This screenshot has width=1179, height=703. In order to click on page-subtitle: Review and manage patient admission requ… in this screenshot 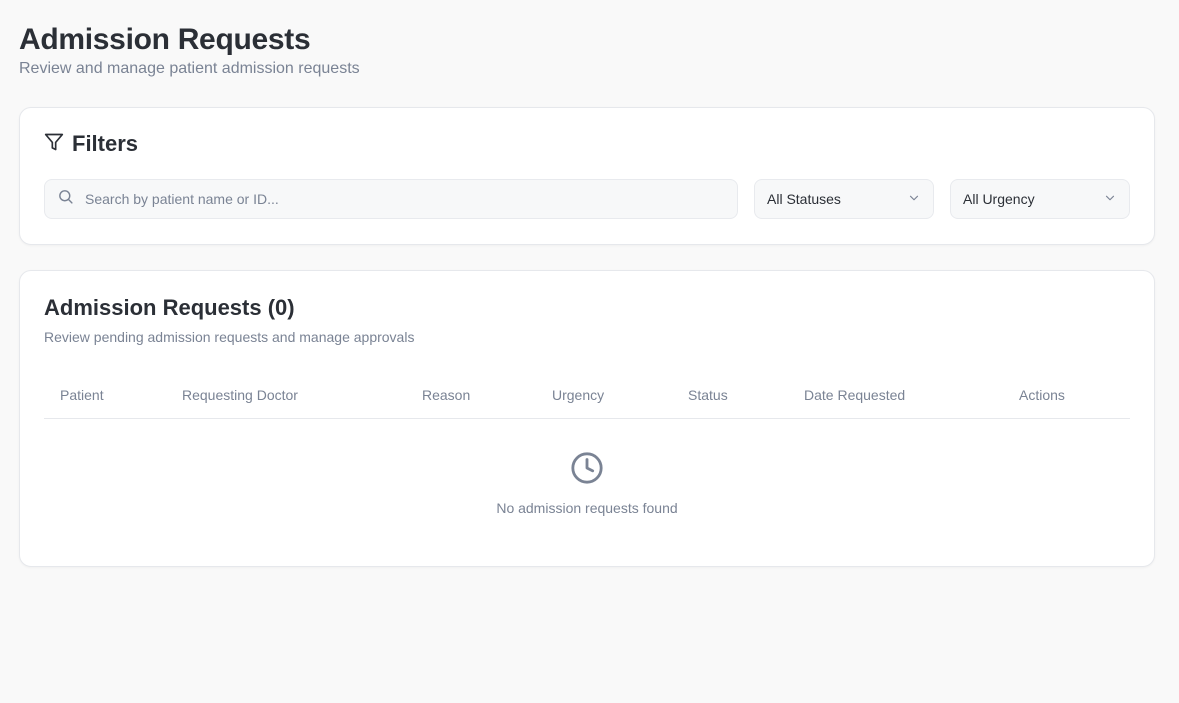, I will do `click(189, 68)`.